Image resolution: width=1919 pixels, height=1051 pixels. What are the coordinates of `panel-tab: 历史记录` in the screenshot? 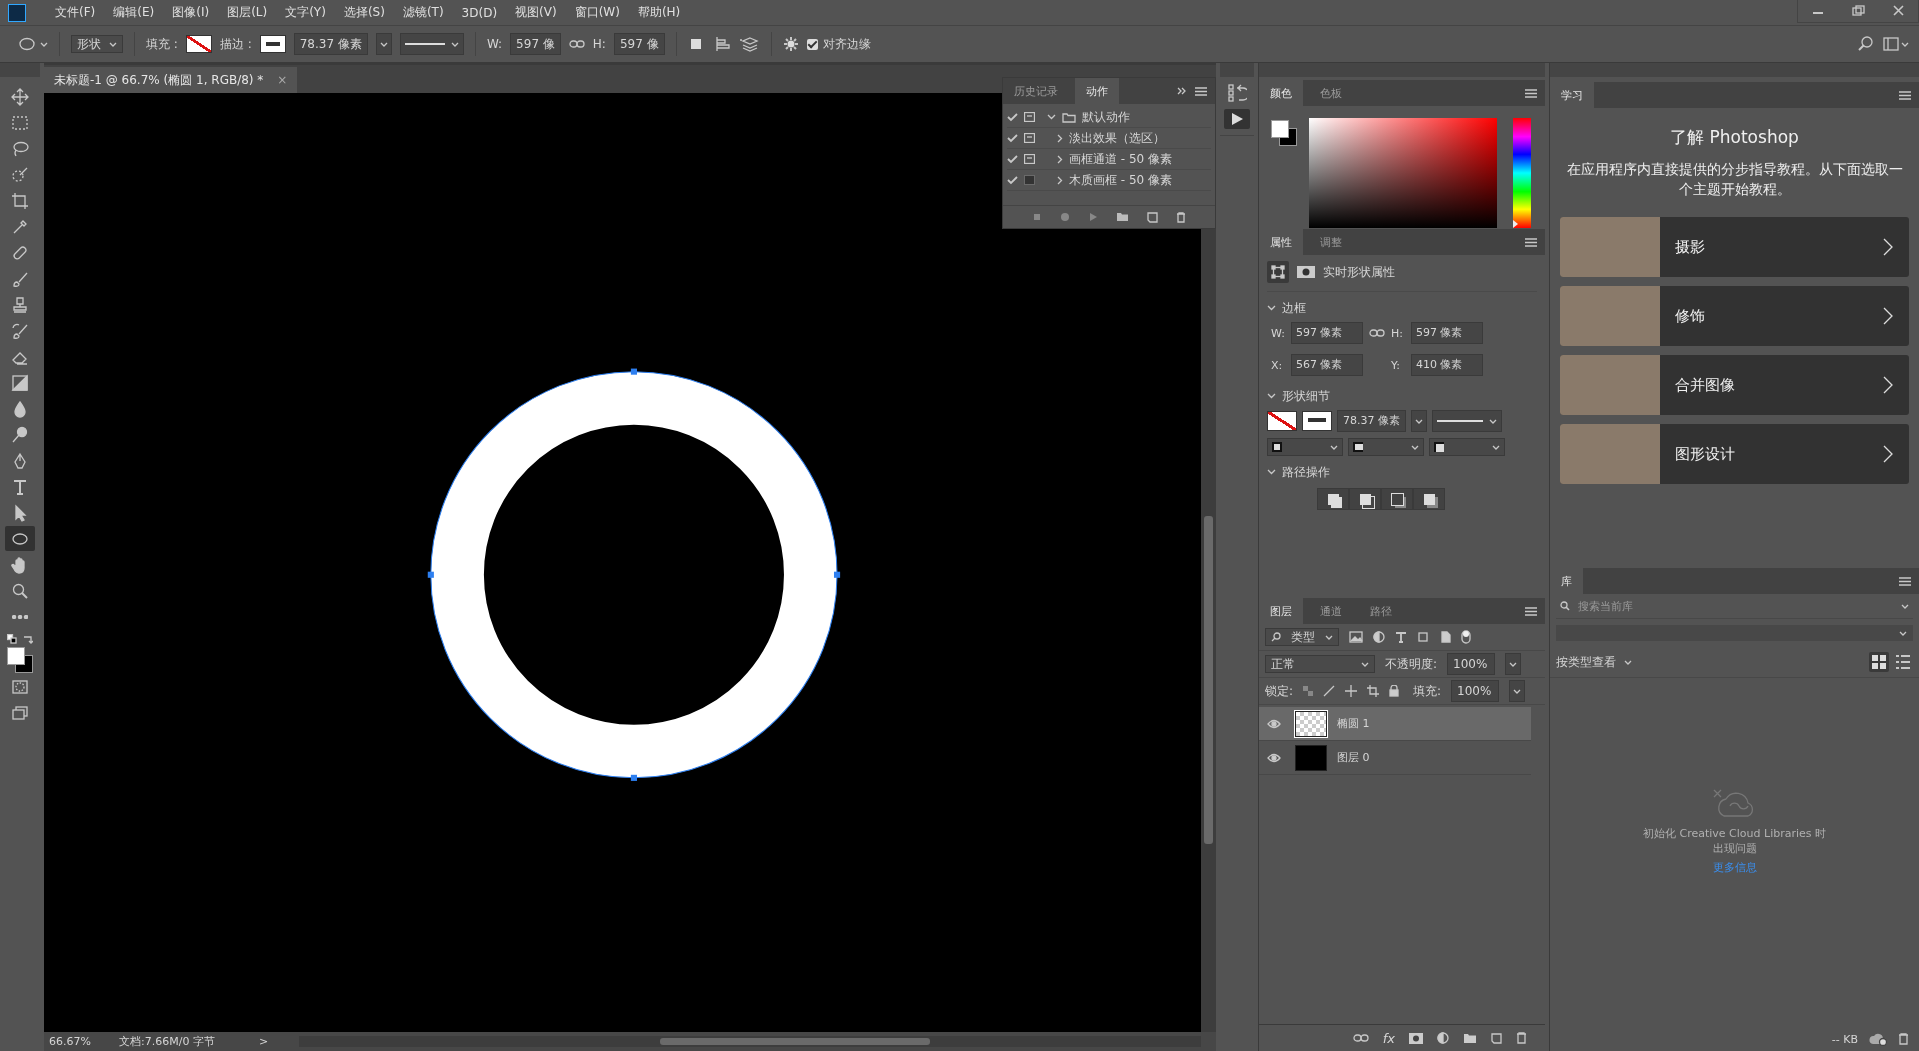 It's located at (1036, 91).